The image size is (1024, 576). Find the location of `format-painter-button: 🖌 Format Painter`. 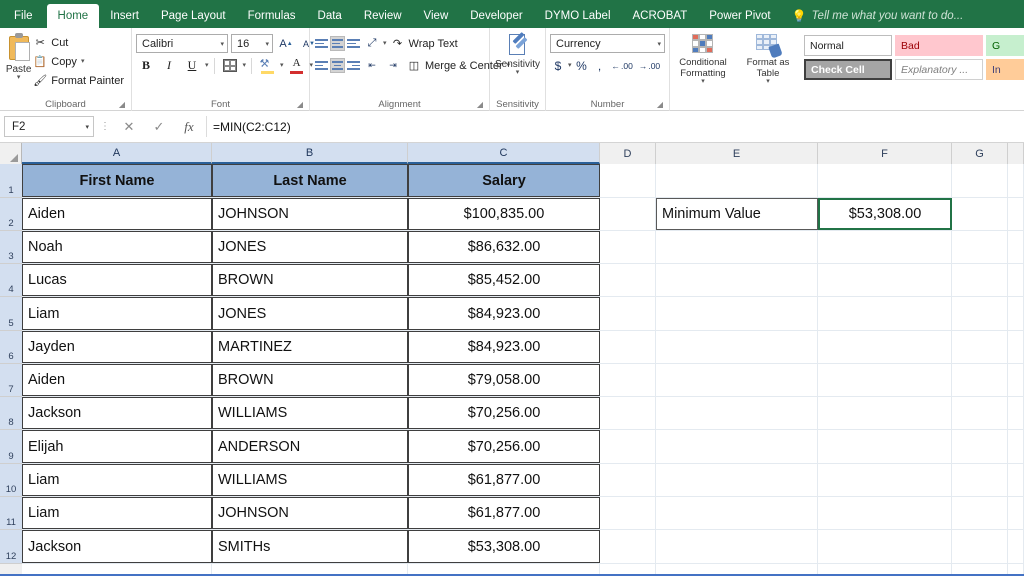

format-painter-button: 🖌 Format Painter is located at coordinates (80, 80).